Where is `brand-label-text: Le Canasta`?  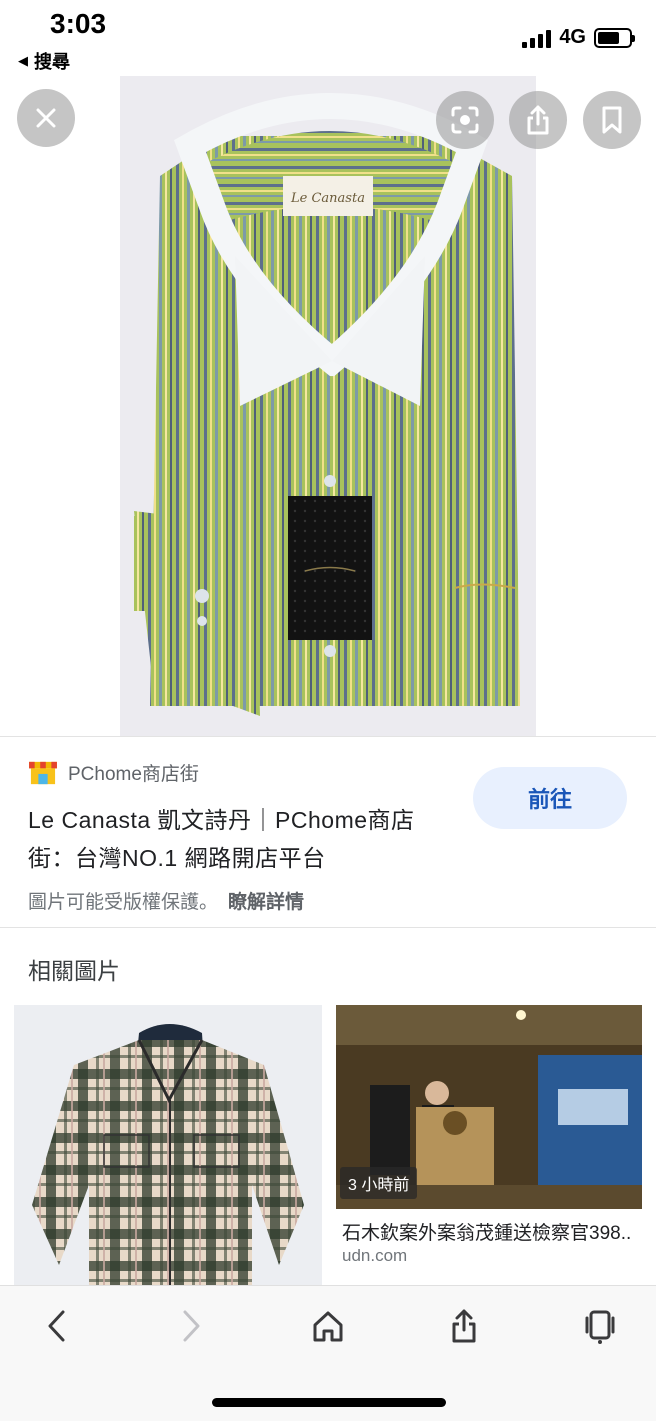
brand-label-text: Le Canasta is located at coordinates (327, 198).